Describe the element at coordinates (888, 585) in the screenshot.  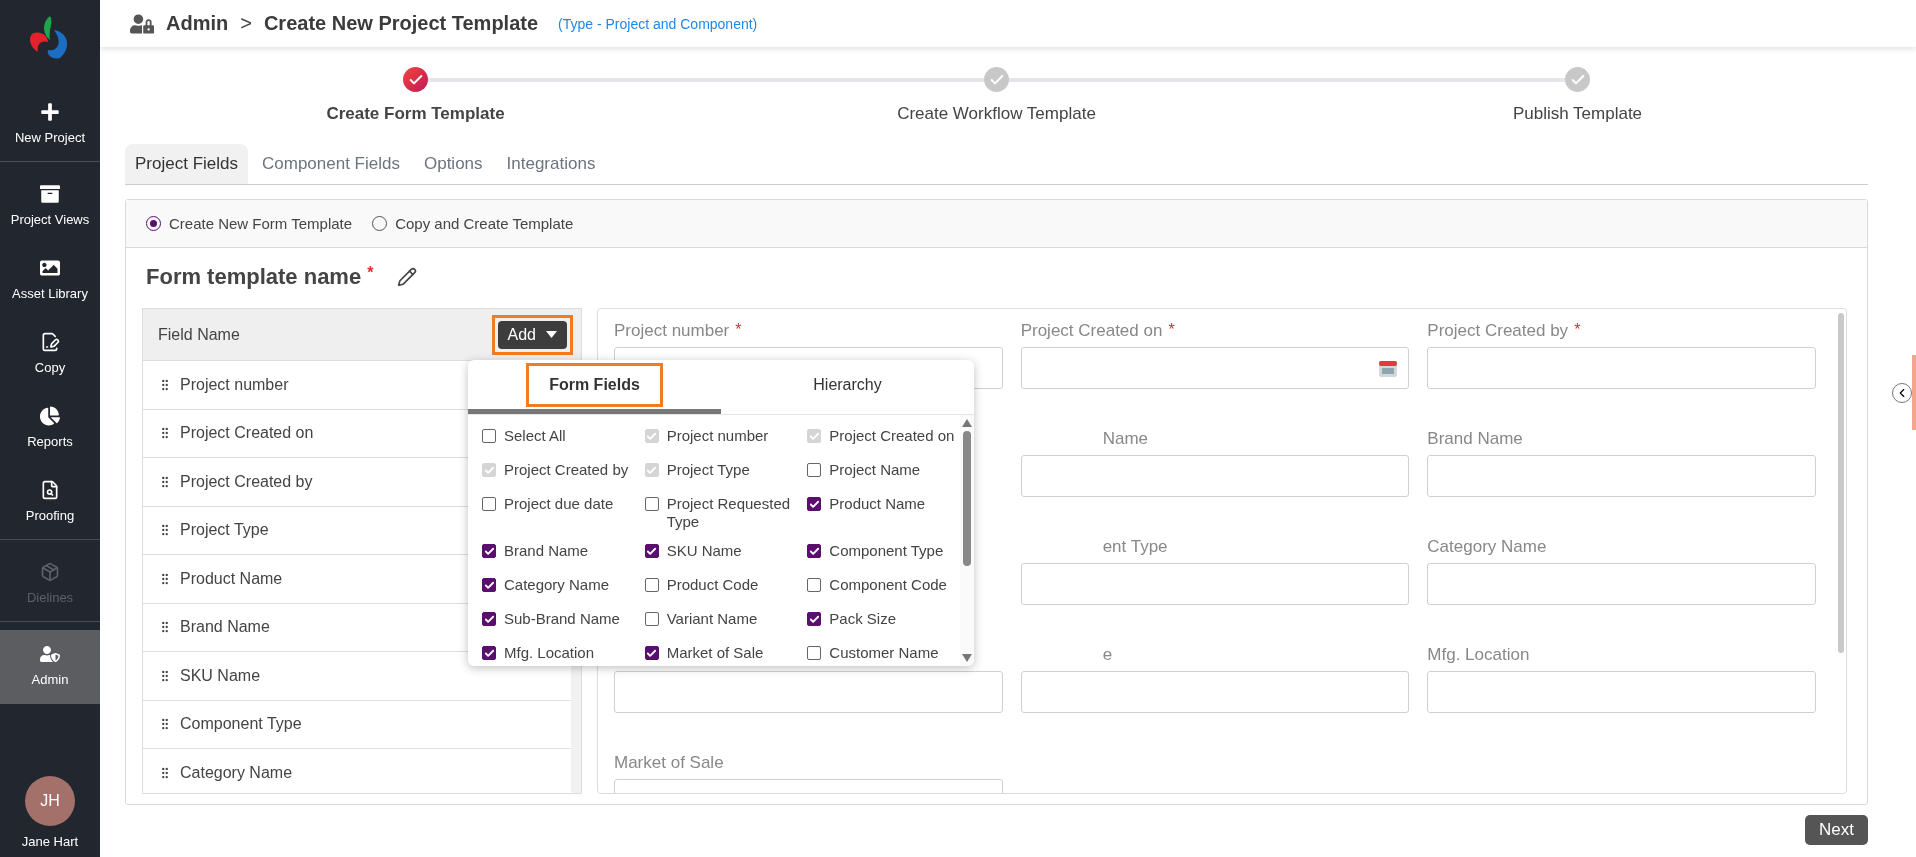
I see `option-label: Component Code` at that location.